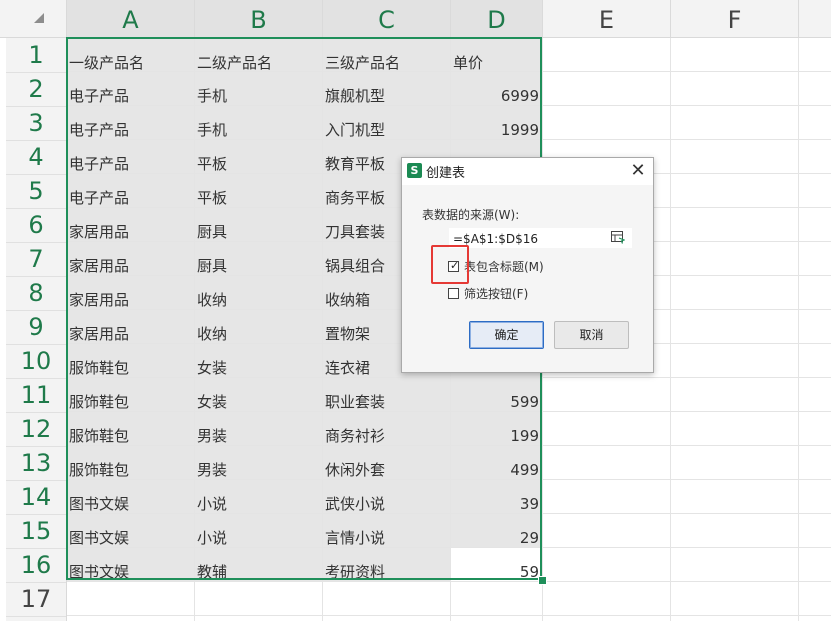 This screenshot has height=621, width=831. What do you see at coordinates (446, 173) in the screenshot?
I see `dialog-title: 创建表` at bounding box center [446, 173].